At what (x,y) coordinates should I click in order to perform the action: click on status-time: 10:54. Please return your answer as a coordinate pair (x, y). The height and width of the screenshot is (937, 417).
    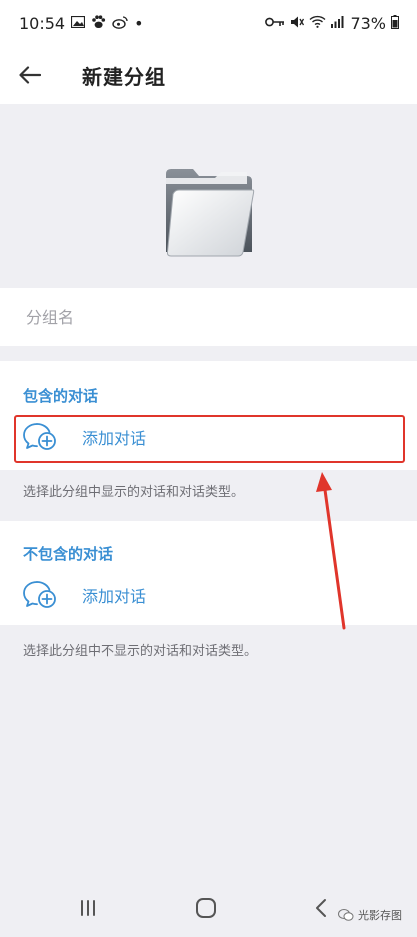
    Looking at the image, I should click on (42, 23).